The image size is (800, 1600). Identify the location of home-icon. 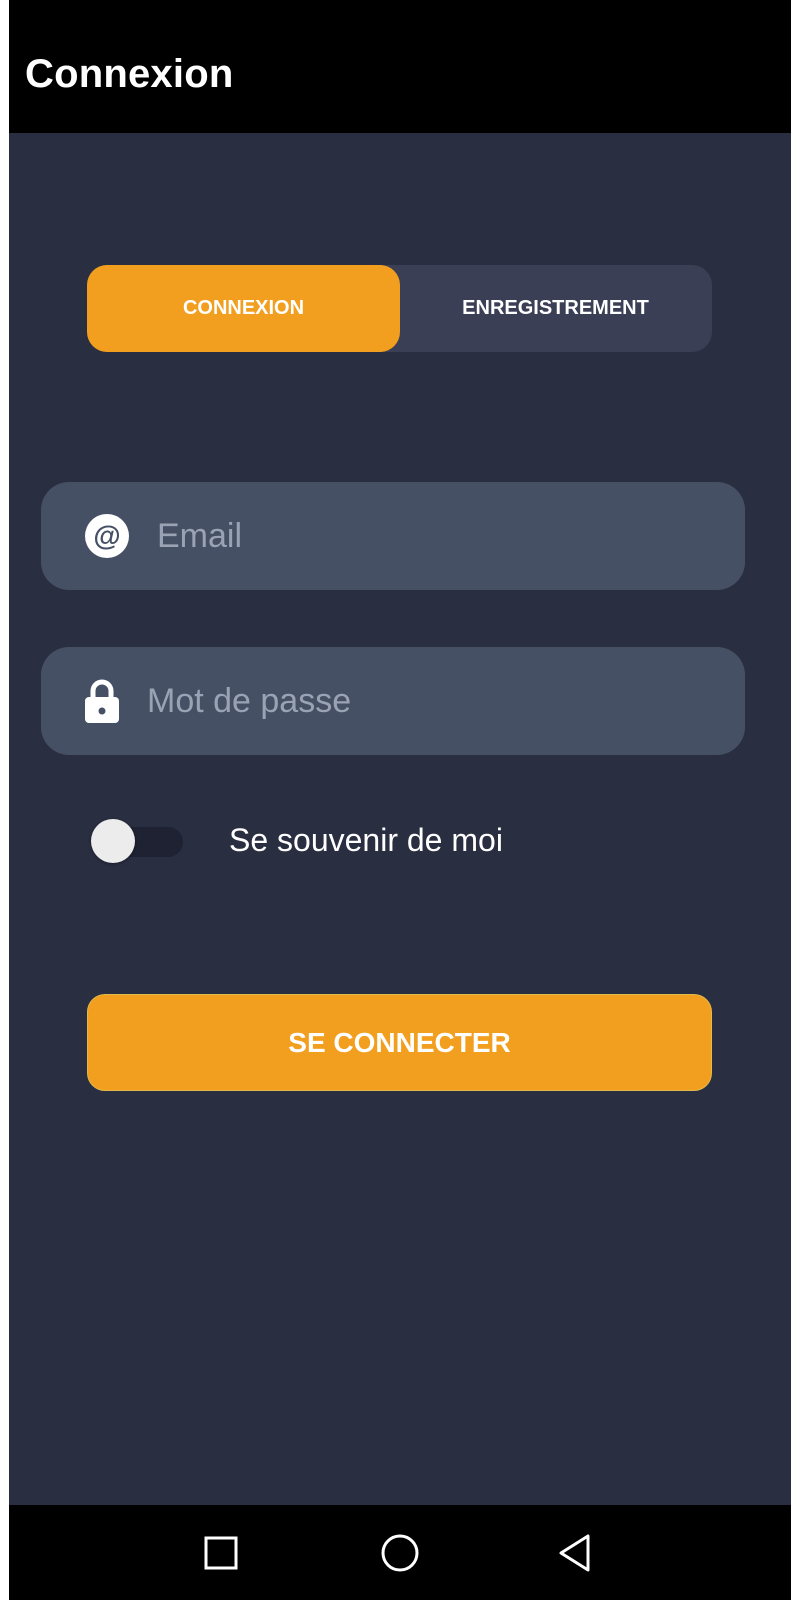
(400, 1553).